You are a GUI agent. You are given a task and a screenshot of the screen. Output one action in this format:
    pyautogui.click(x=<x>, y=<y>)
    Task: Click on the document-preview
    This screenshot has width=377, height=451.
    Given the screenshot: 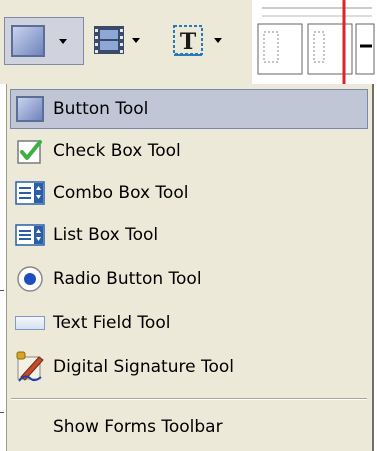 What is the action you would take?
    pyautogui.click(x=314, y=42)
    